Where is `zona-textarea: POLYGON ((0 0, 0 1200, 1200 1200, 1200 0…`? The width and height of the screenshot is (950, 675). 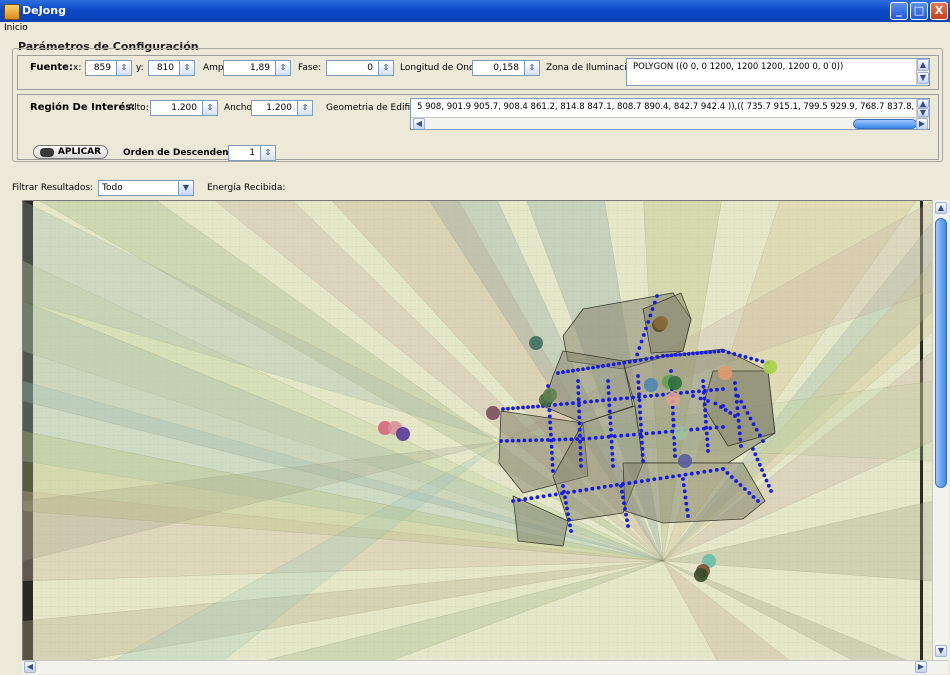 zona-textarea: POLYGON ((0 0, 0 1200, 1200 1200, 1200 0… is located at coordinates (778, 72).